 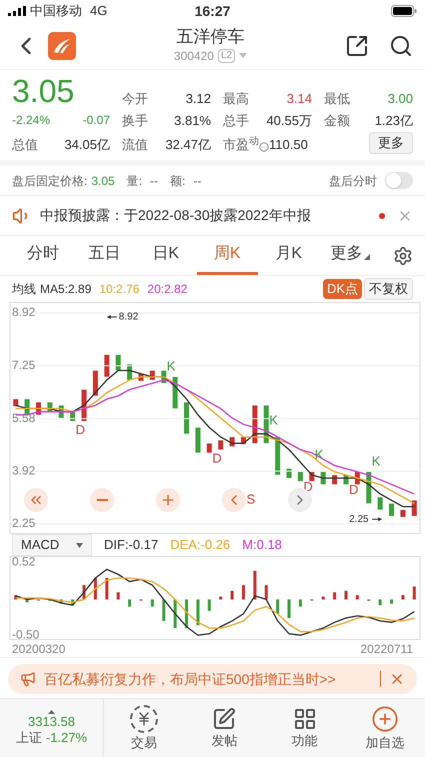 I want to click on index-value: 3313.58, so click(x=51, y=722).